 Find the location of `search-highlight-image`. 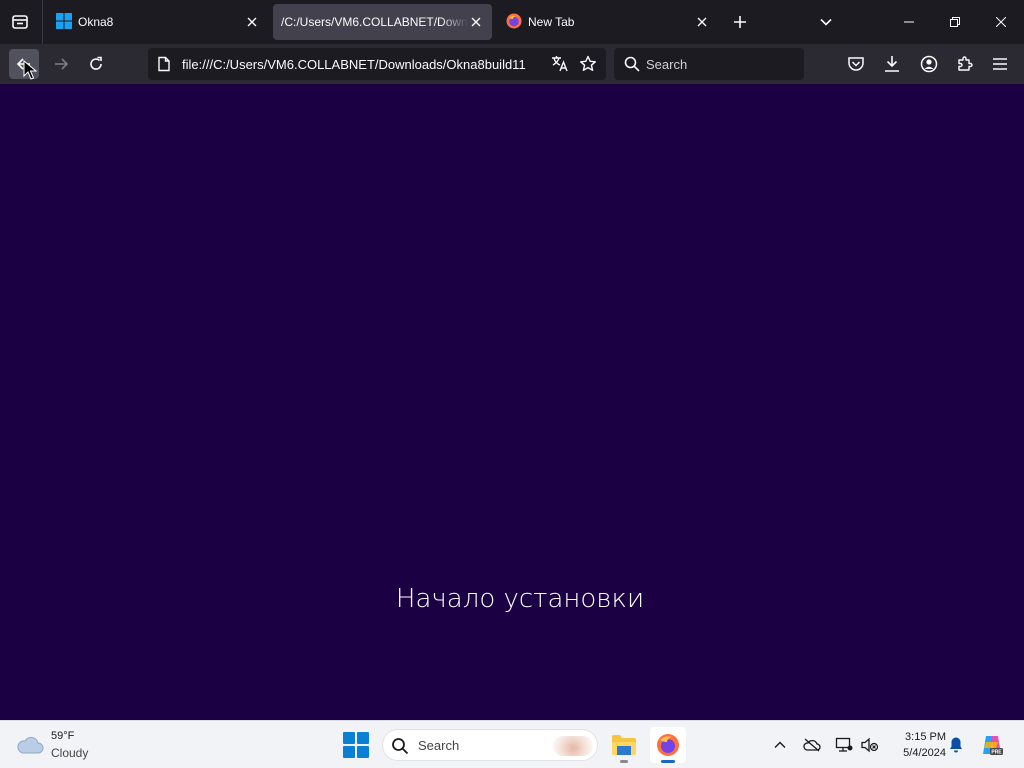

search-highlight-image is located at coordinates (573, 746).